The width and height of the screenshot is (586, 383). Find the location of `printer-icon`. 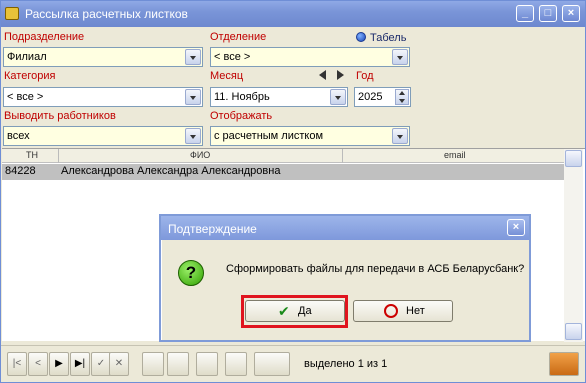

printer-icon is located at coordinates (178, 364).